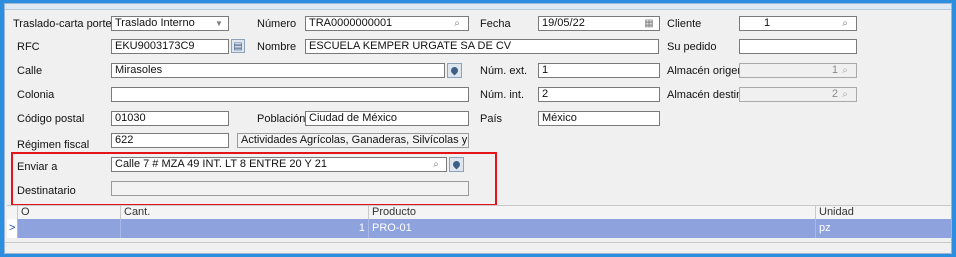  I want to click on map-pin-button, so click(454, 70).